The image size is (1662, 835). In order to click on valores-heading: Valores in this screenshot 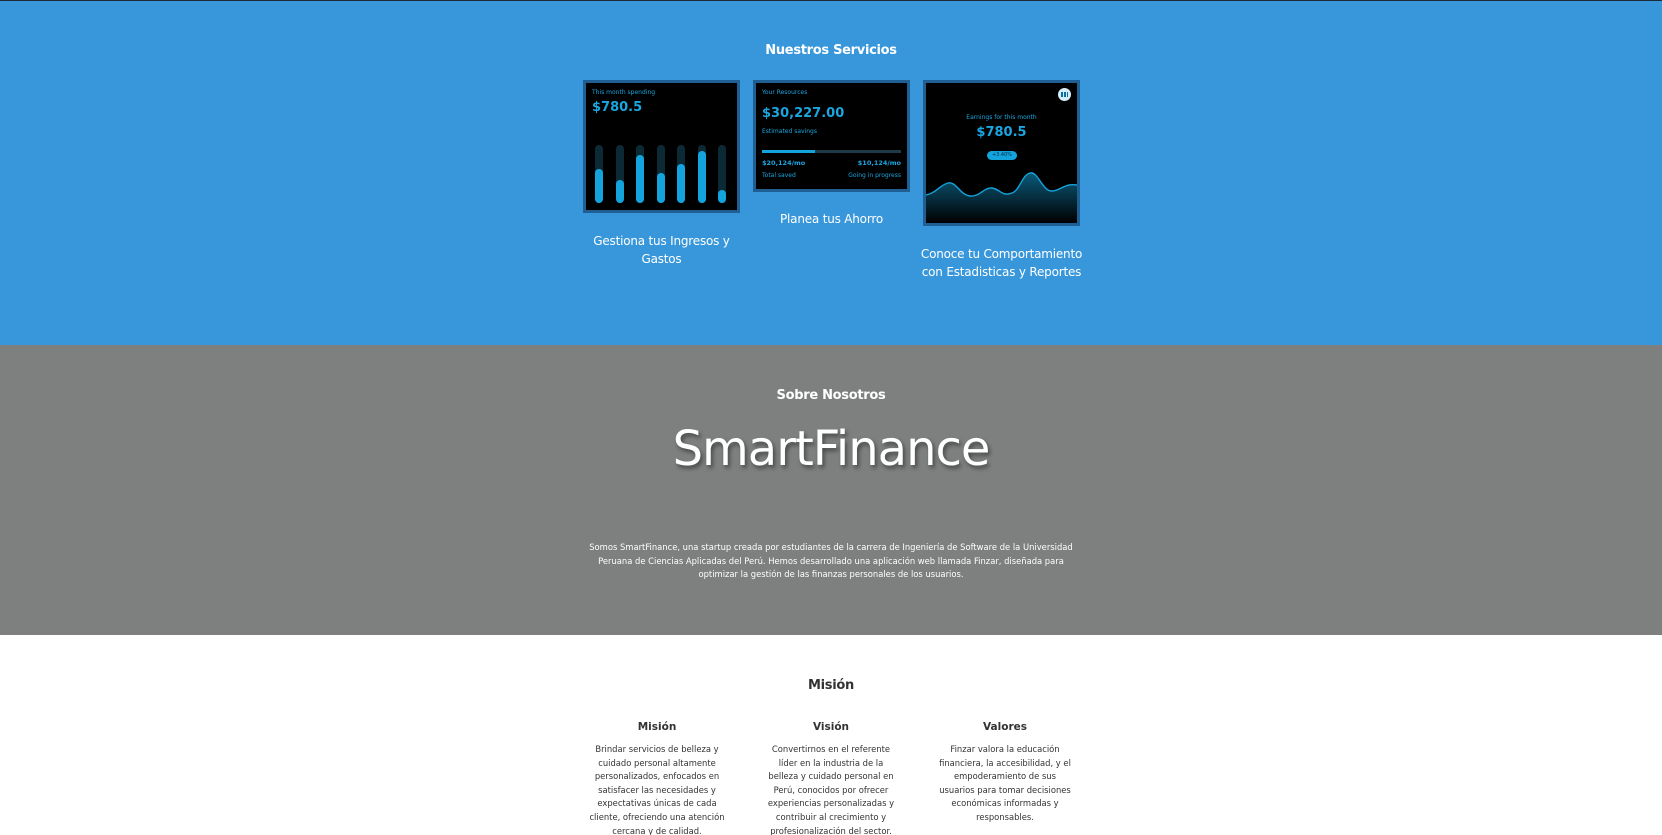, I will do `click(1005, 727)`.